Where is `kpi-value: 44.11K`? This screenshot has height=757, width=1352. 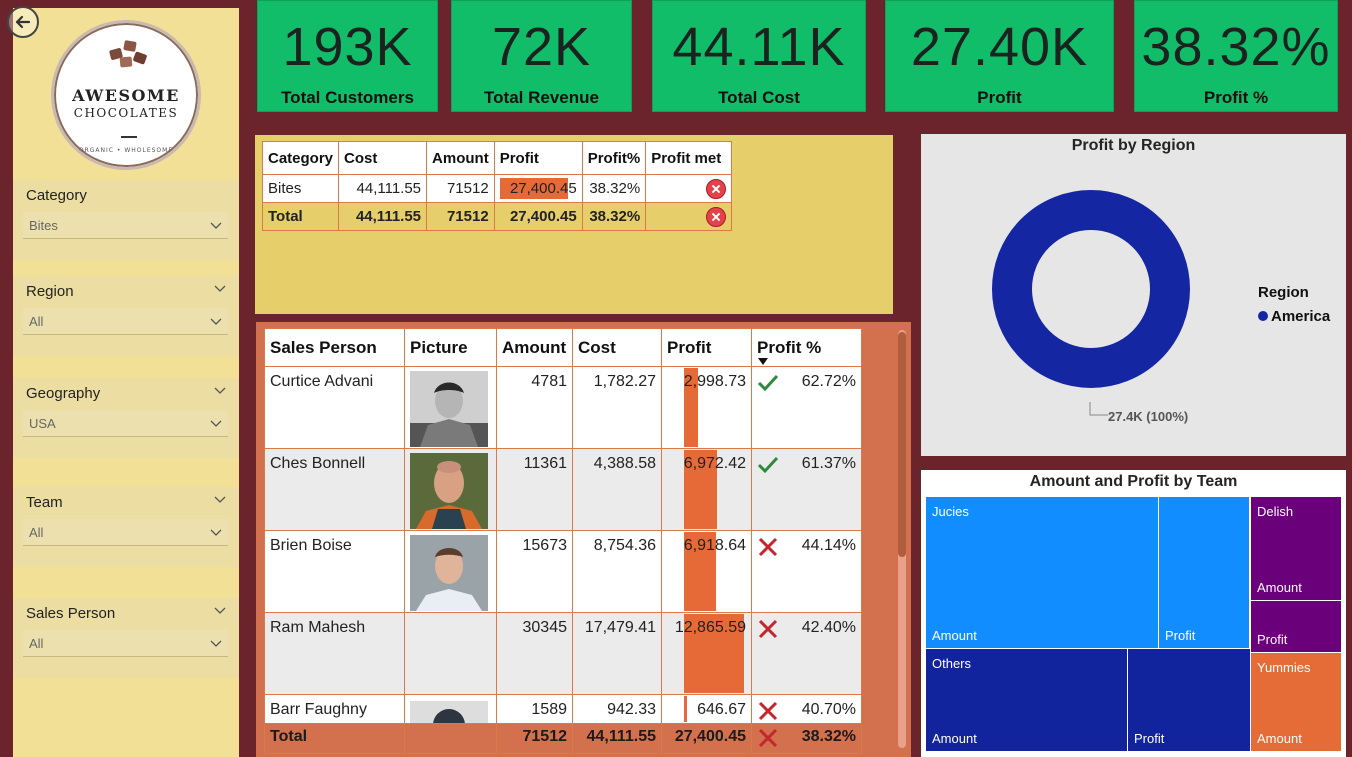
kpi-value: 44.11K is located at coordinates (759, 47).